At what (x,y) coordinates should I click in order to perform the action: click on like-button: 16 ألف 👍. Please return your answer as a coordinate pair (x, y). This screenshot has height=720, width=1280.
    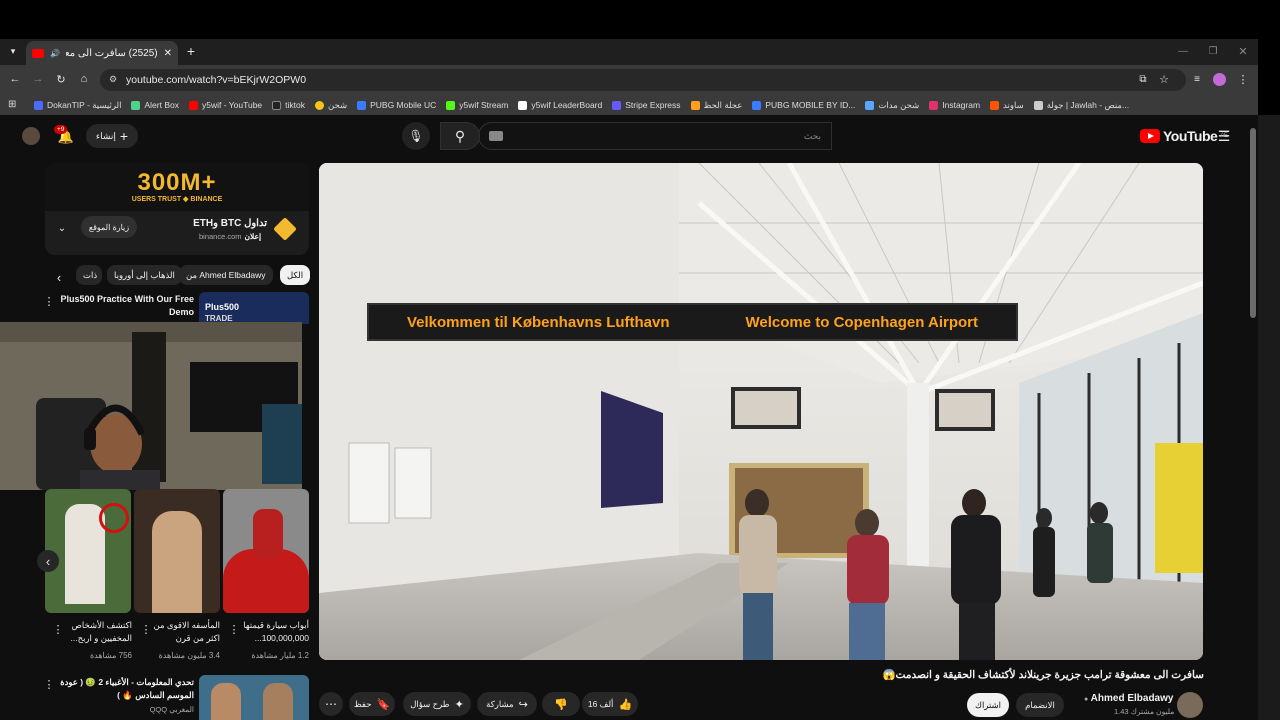
    Looking at the image, I should click on (610, 704).